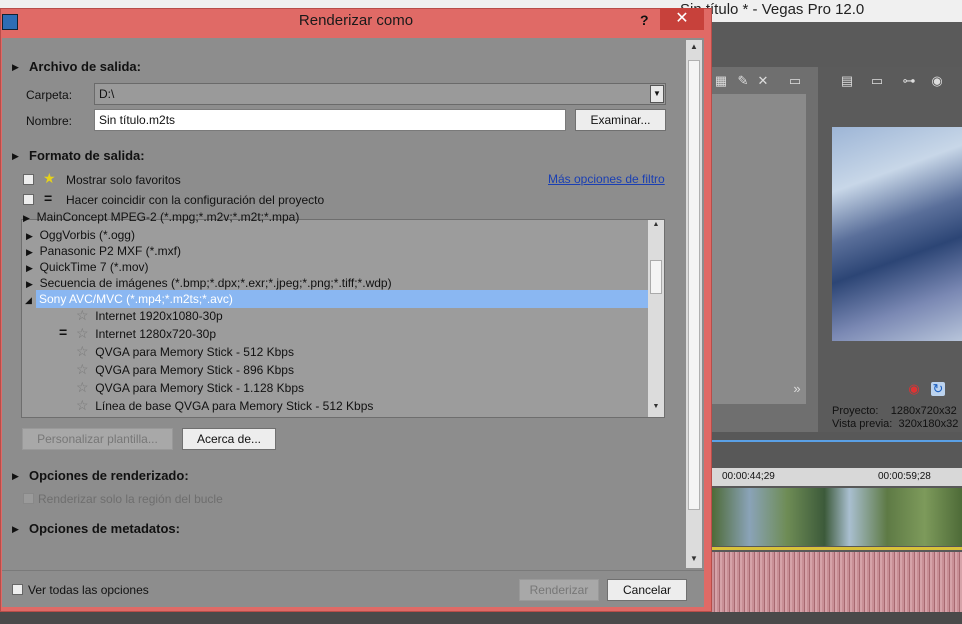 This screenshot has height=624, width=962. I want to click on app-statusbar, so click(481, 618).